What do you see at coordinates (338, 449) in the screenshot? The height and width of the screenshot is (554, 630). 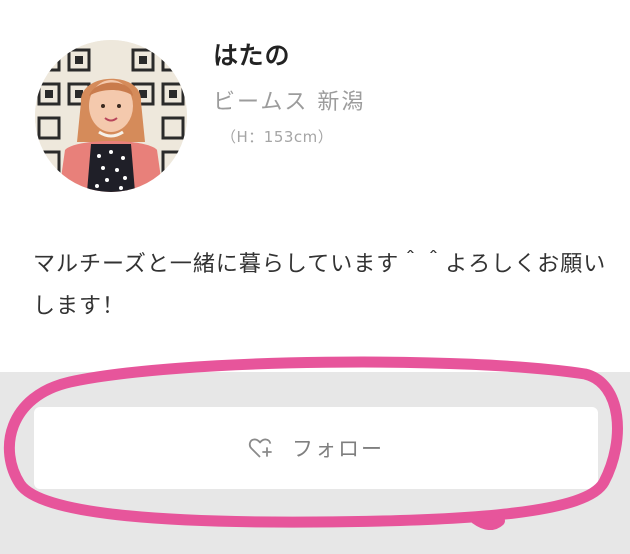 I see `follow-label: フォロー` at bounding box center [338, 449].